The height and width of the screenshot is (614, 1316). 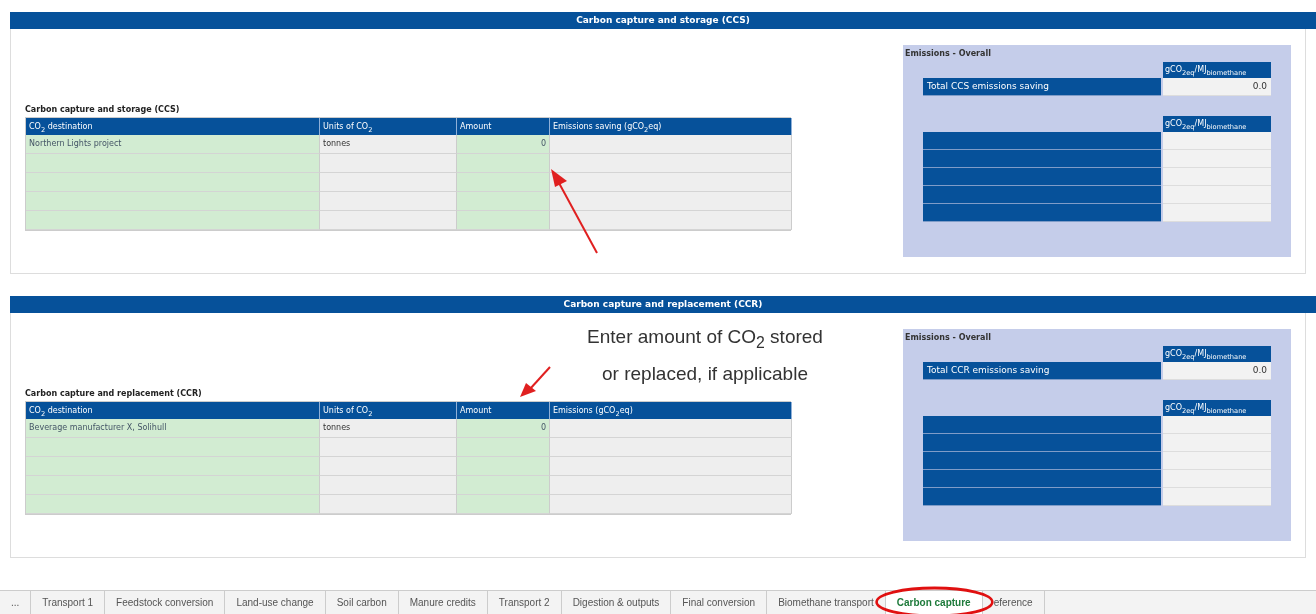 I want to click on callout-text: or replaced, if applicable, so click(x=705, y=373).